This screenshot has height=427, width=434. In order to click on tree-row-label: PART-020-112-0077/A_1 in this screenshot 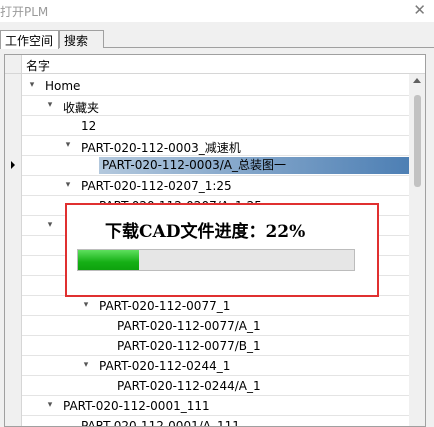, I will do `click(189, 326)`.